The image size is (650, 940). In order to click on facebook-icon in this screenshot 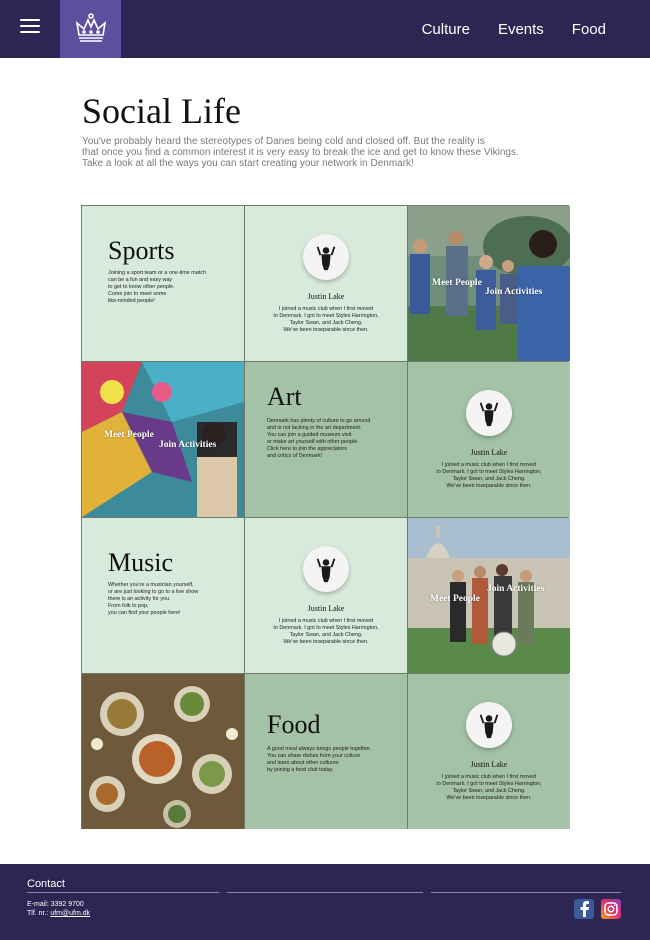, I will do `click(584, 909)`.